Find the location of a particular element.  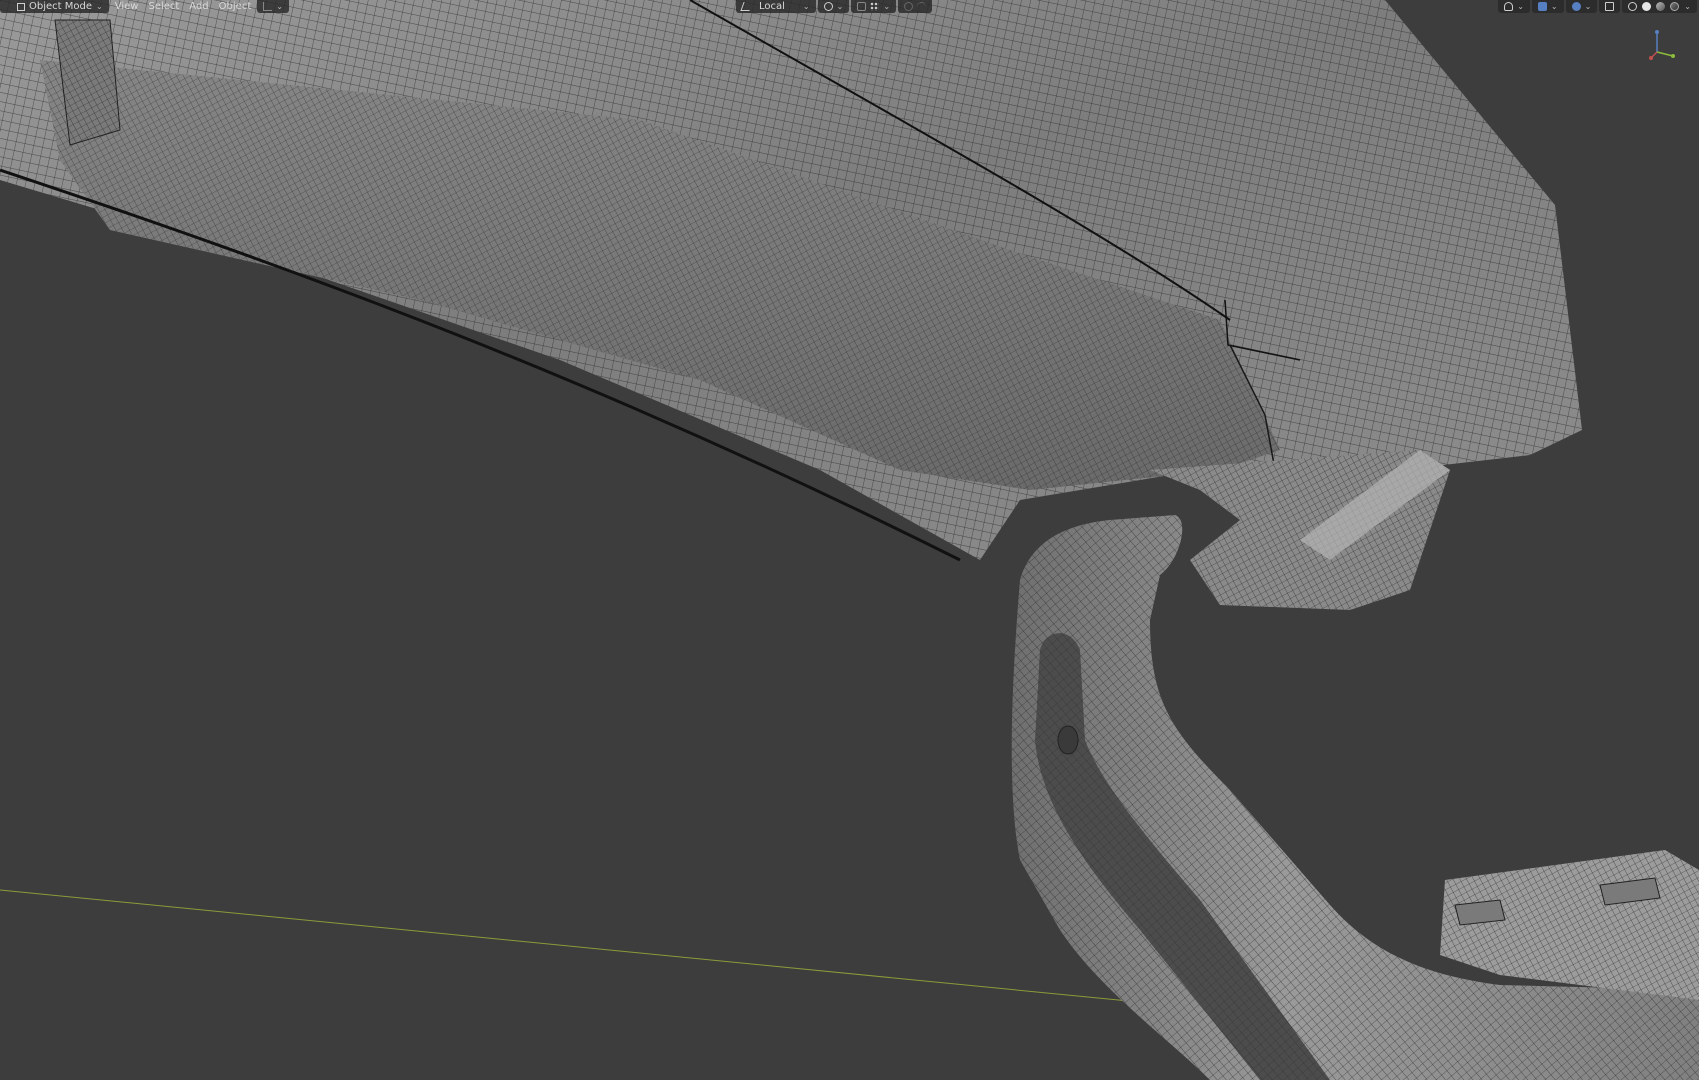

viewport-header-right: ⌄ ⌄ ⌄ ⌄ is located at coordinates (1598, 6).